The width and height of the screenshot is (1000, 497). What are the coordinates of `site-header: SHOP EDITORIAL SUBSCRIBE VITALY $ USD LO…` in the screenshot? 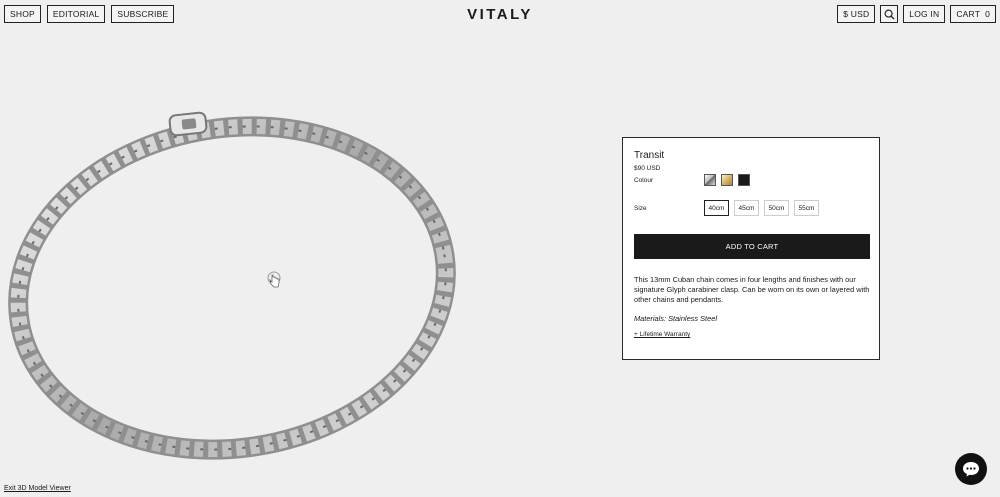 It's located at (500, 15).